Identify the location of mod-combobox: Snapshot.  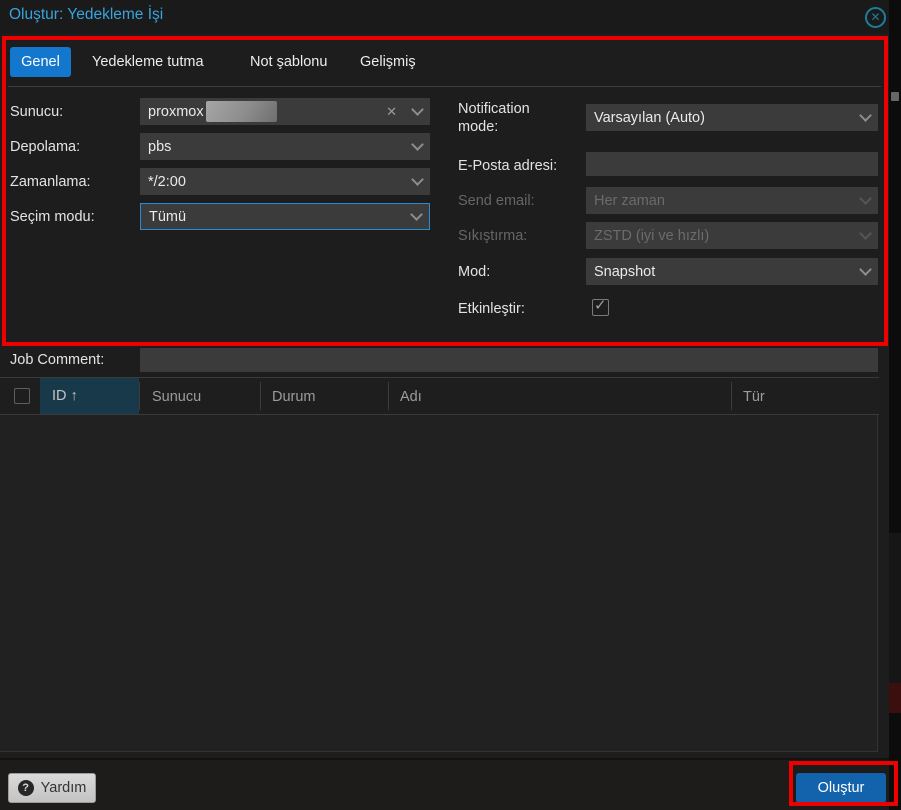
(732, 271).